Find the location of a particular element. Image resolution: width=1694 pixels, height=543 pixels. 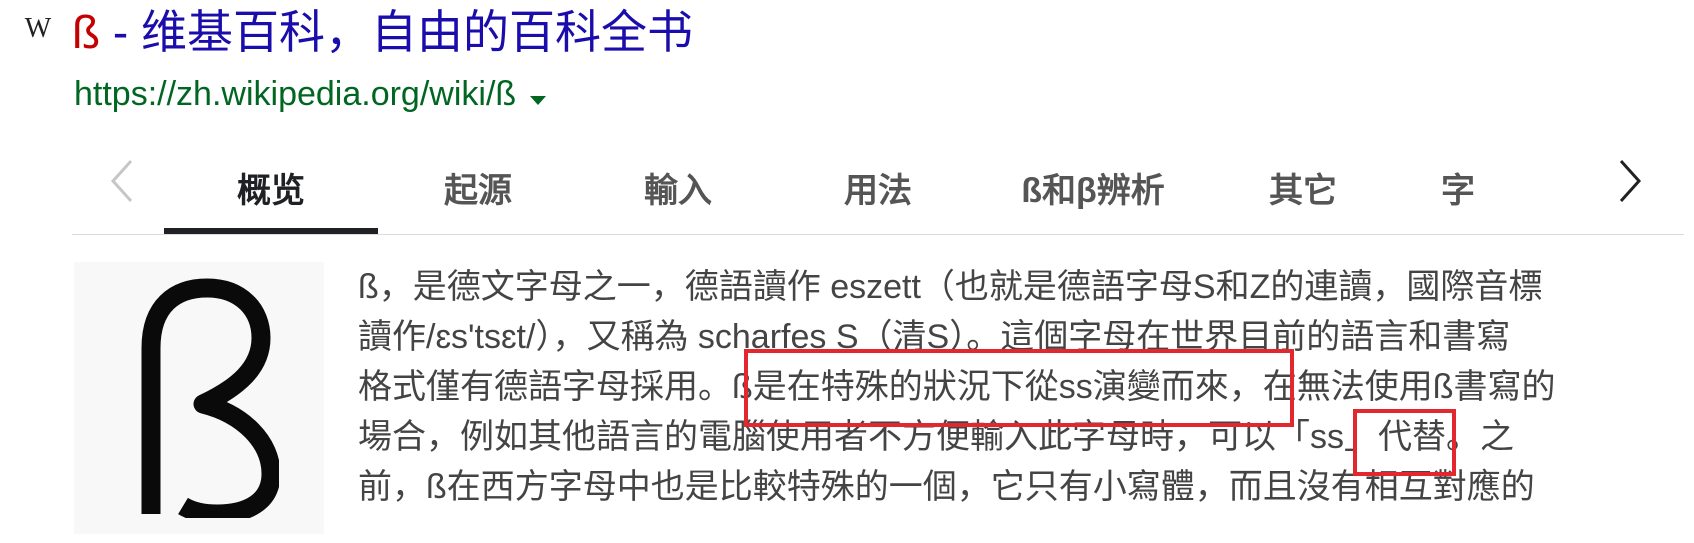

chevron-left-icon is located at coordinates (122, 181).